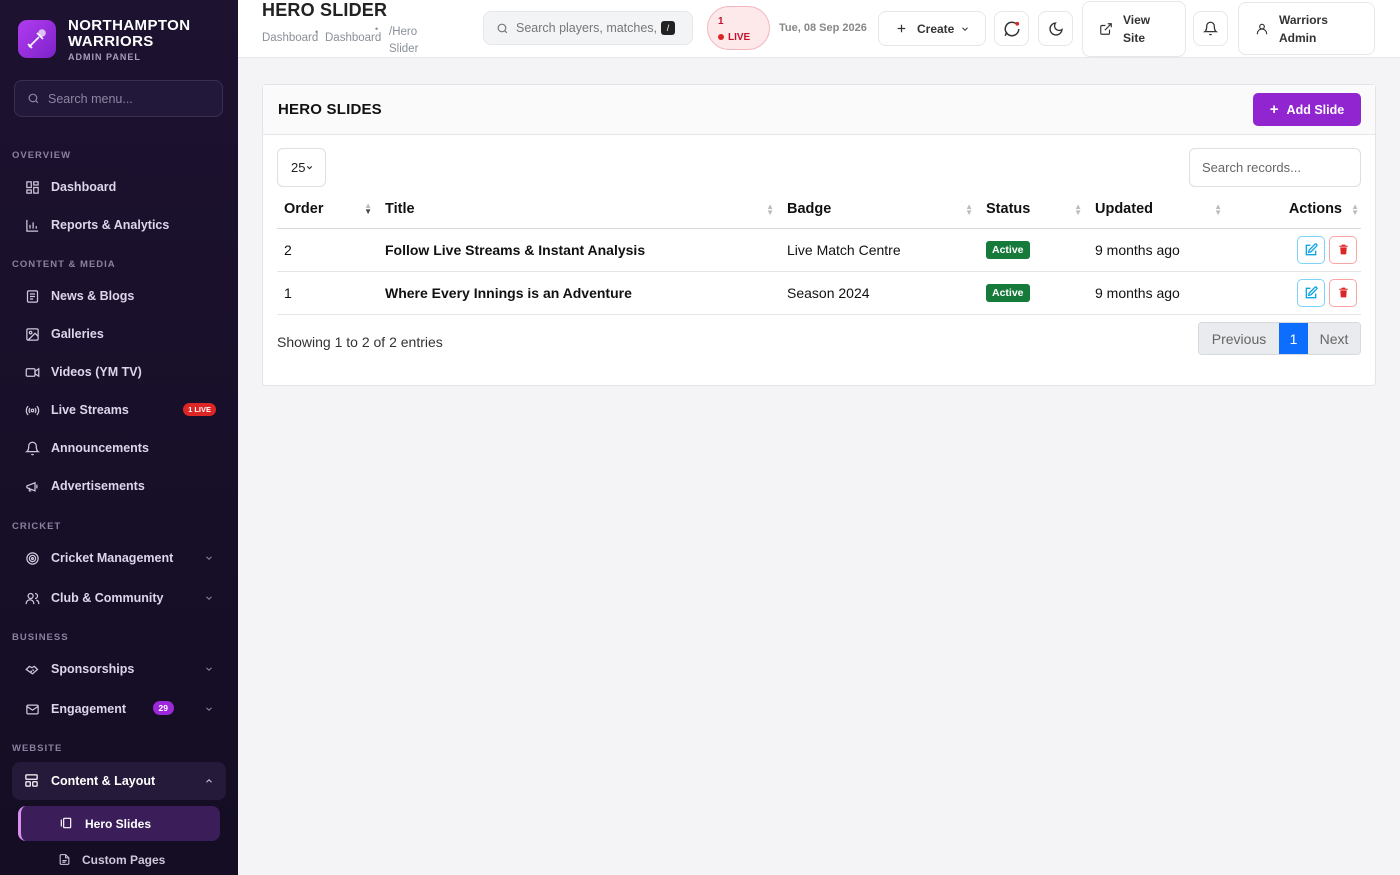  What do you see at coordinates (1315, 109) in the screenshot?
I see `add-slide-label: Add Slide` at bounding box center [1315, 109].